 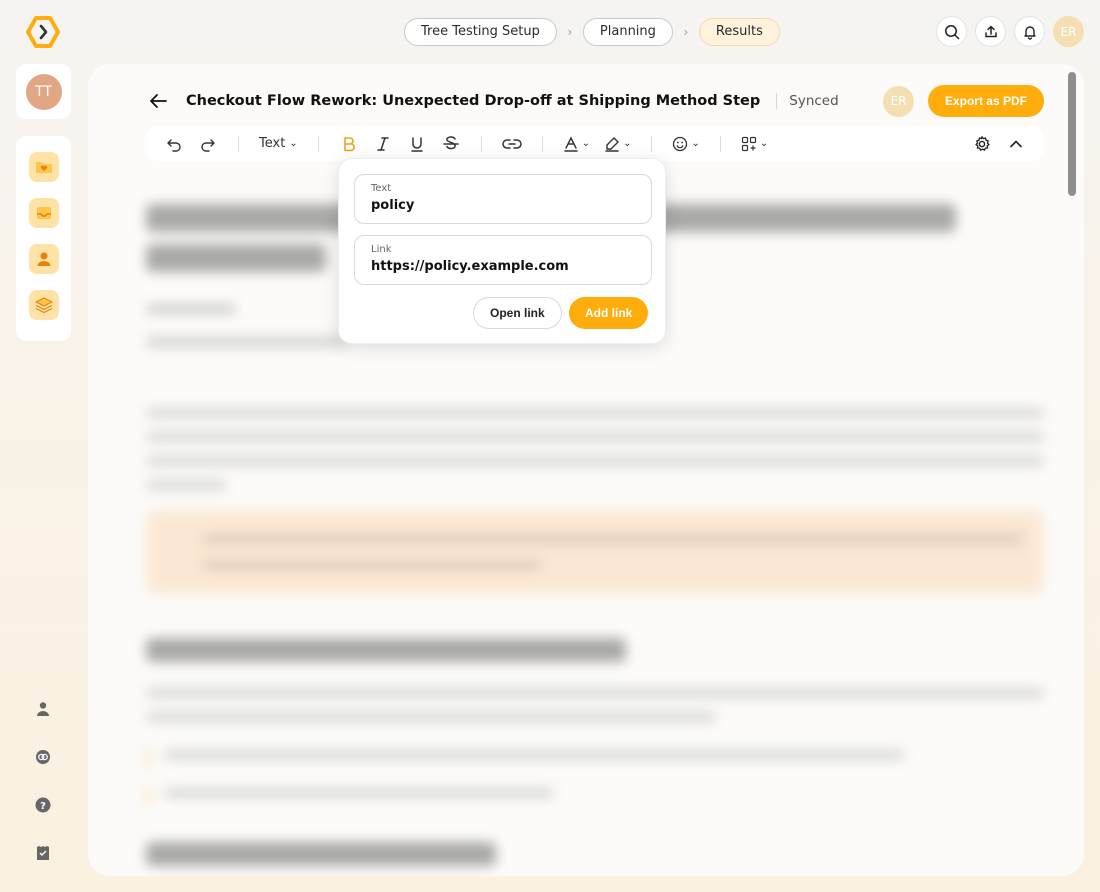 I want to click on underline-icon, so click(x=417, y=144).